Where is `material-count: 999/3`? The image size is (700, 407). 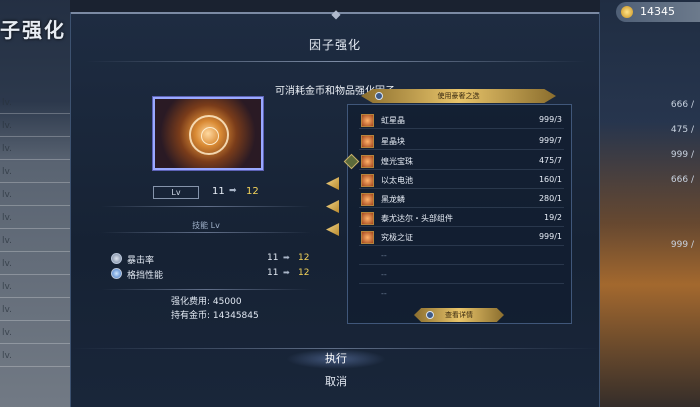
material-count: 999/3 is located at coordinates (550, 119).